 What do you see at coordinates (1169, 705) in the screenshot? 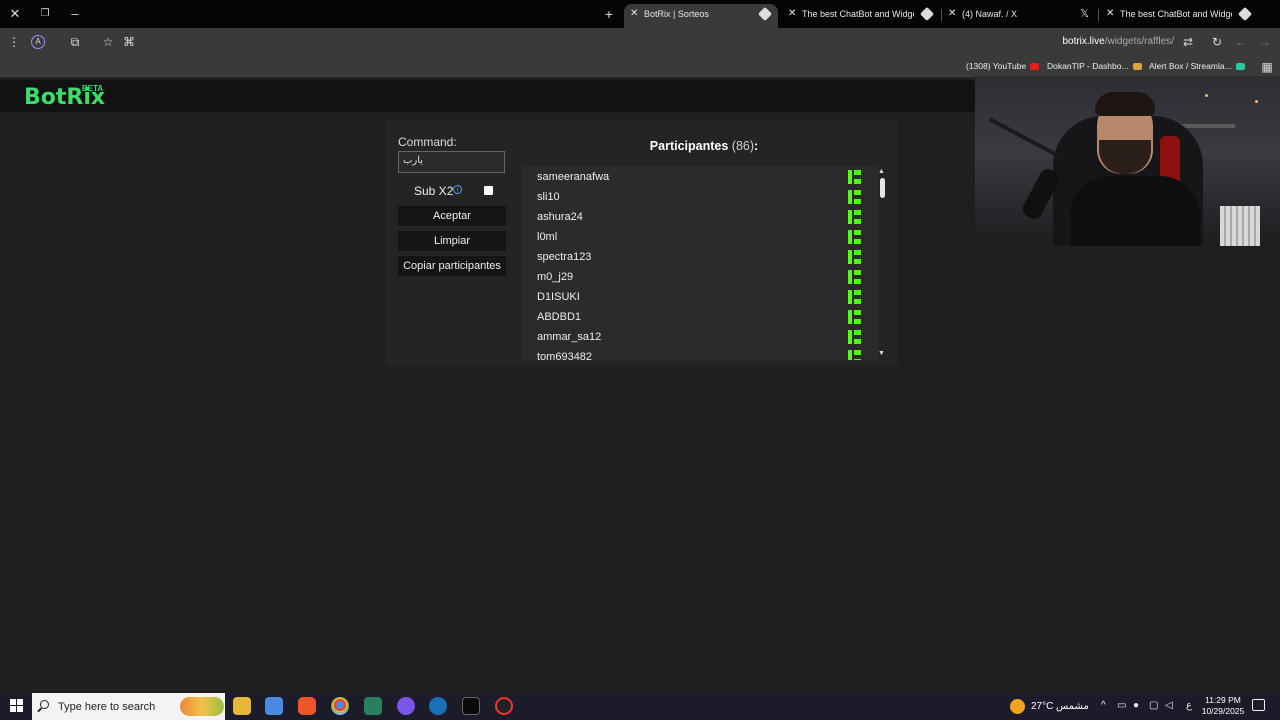
I see `volume-icon: ◁` at bounding box center [1169, 705].